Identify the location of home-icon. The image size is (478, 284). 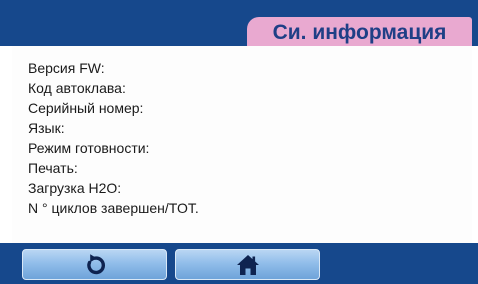
(247, 264).